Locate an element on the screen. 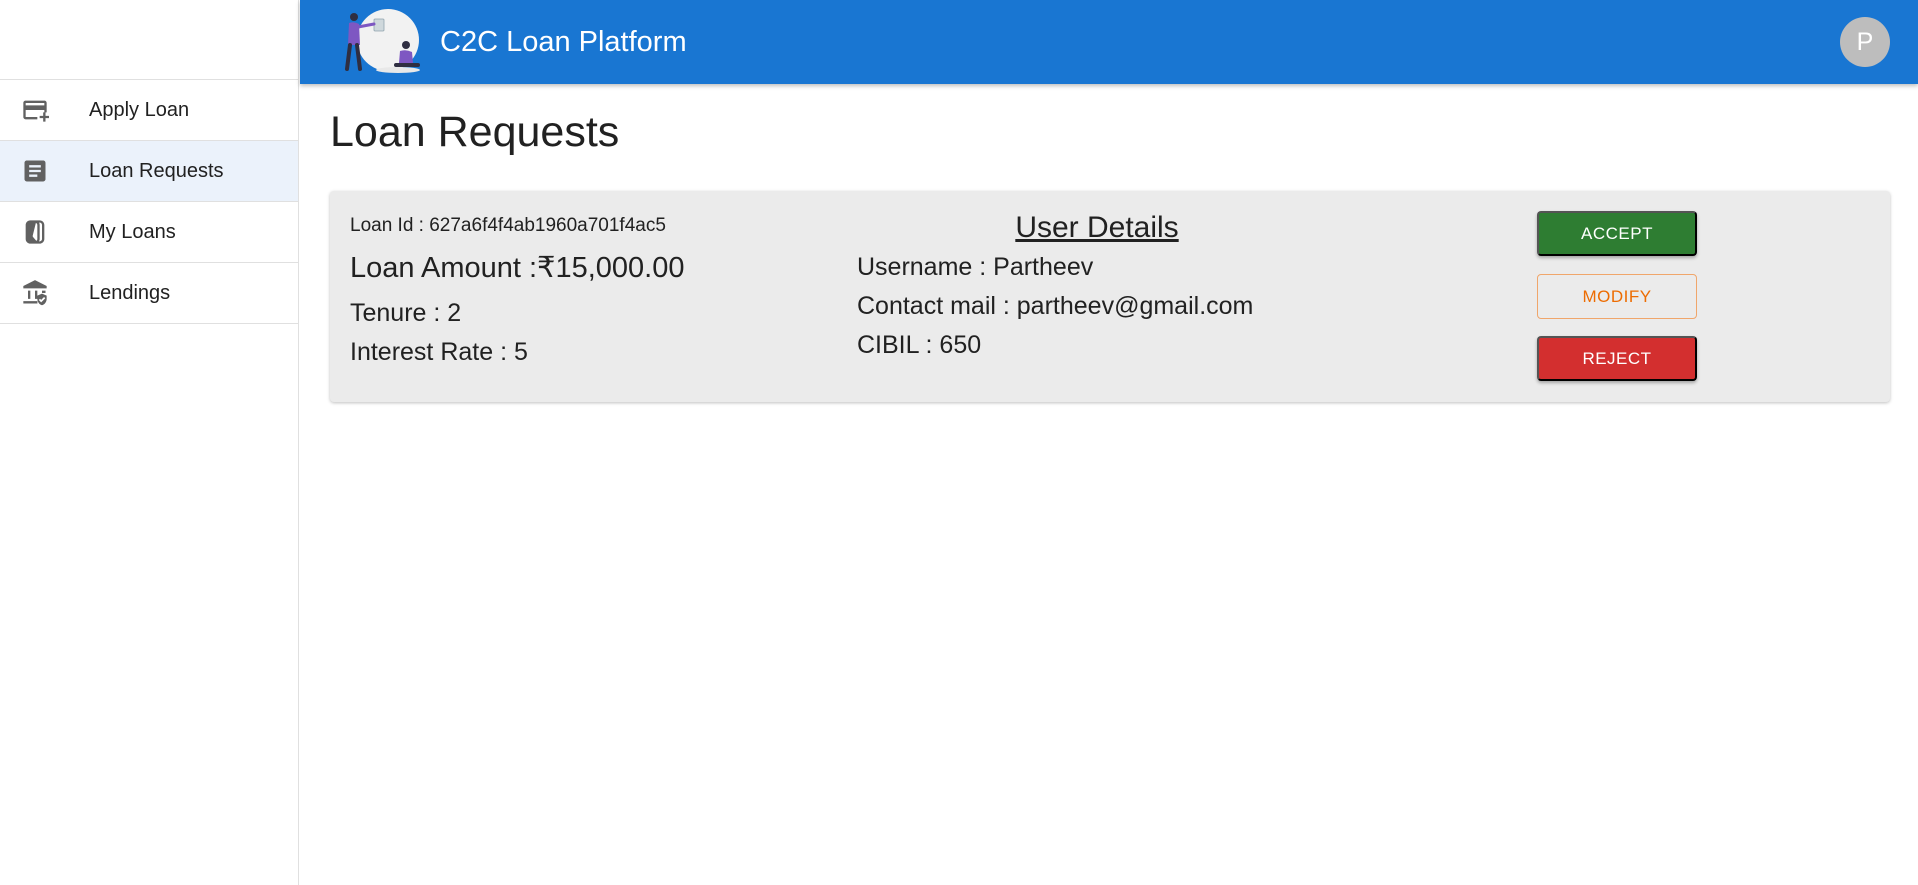  loan-id: Loan Id : 627a6f4f4ab1960a701f4ac5 is located at coordinates (508, 225).